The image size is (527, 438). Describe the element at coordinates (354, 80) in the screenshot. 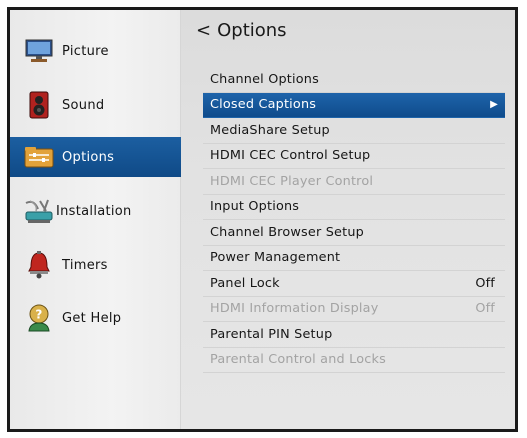

I see `menu-item-channel-options: Channel Options` at that location.